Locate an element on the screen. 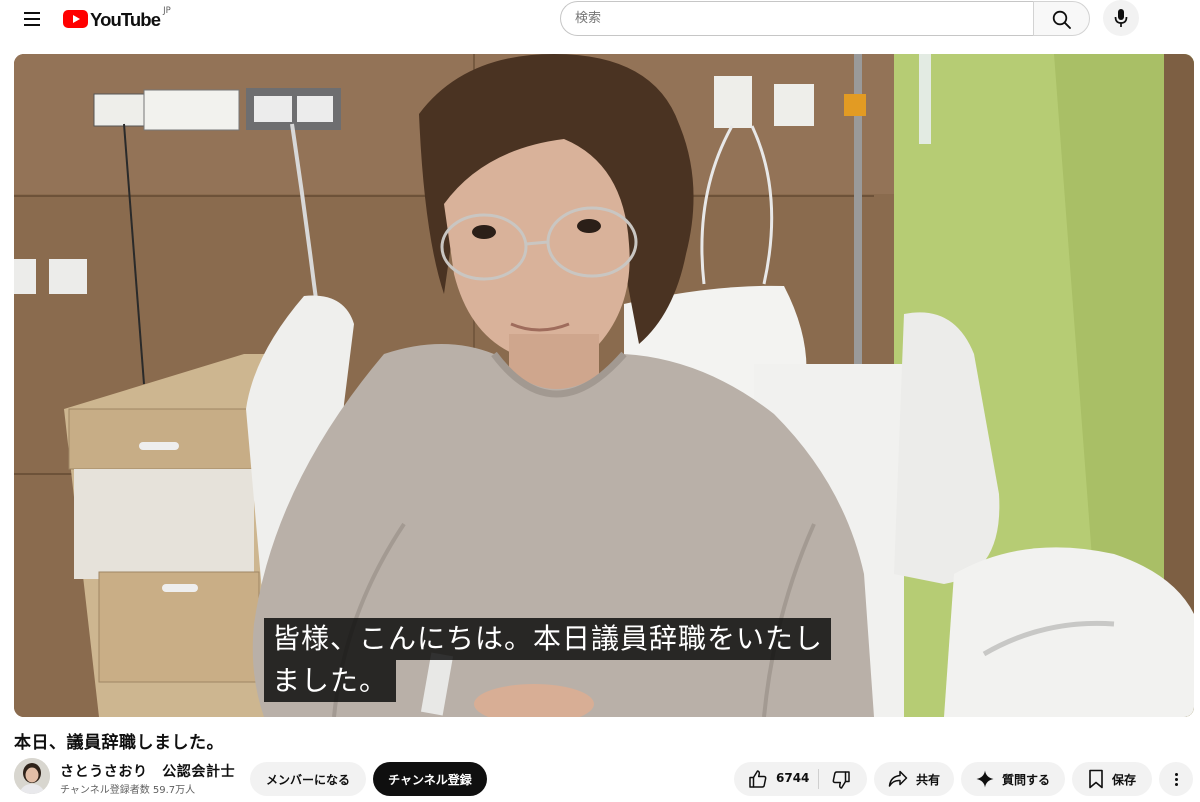 This screenshot has height=802, width=1200. ask-label: 質問する is located at coordinates (1025, 779).